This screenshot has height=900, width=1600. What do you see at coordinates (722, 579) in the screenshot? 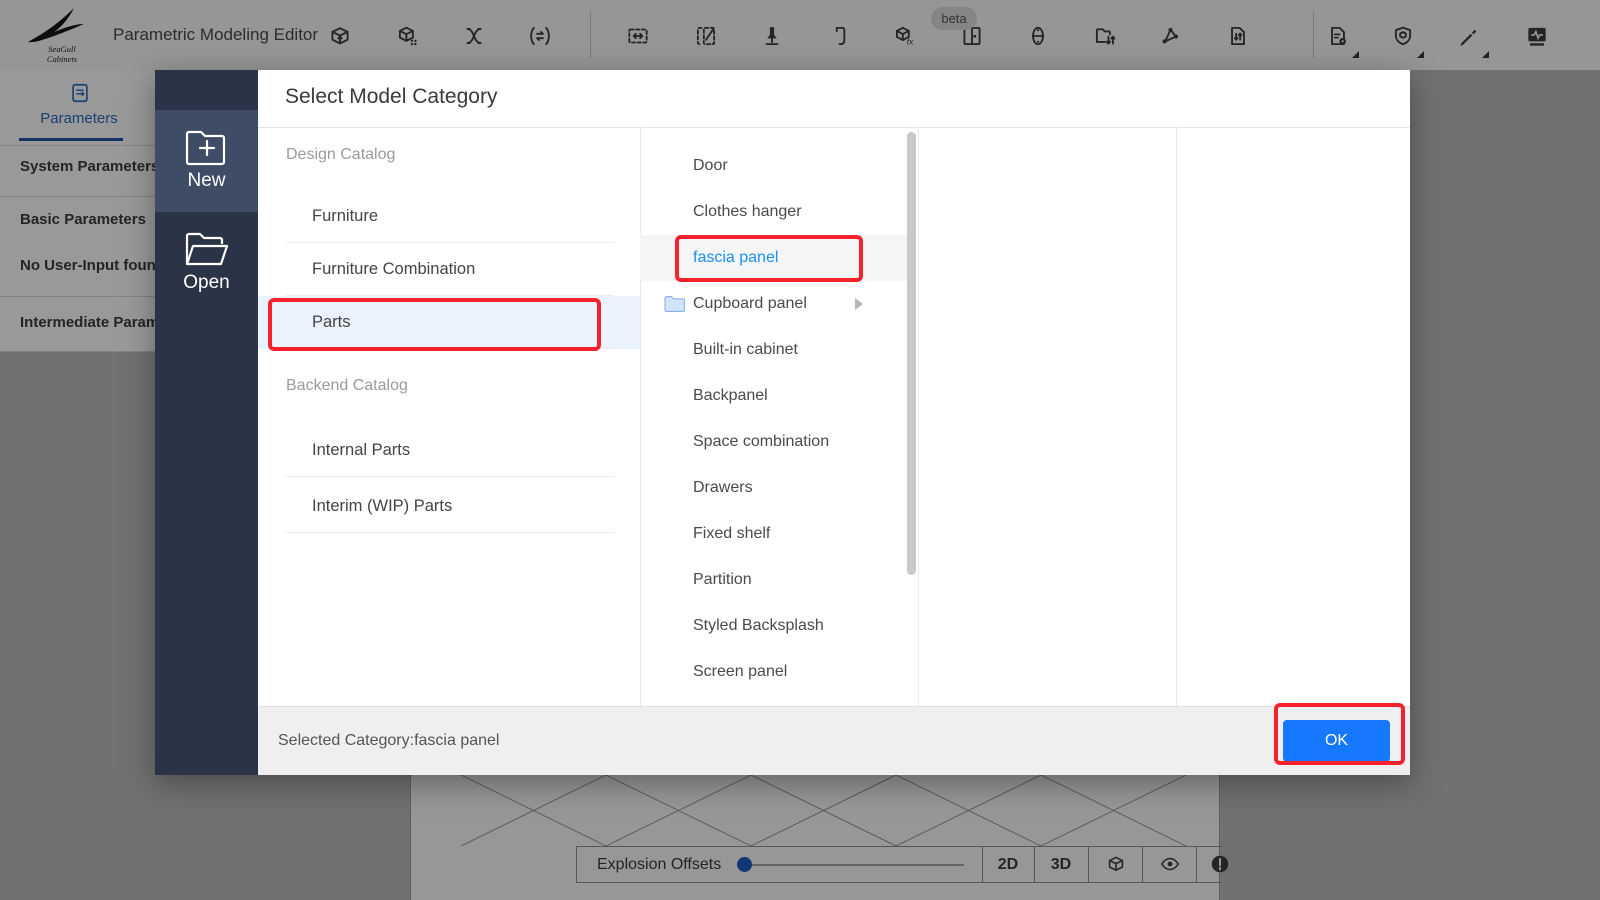
I see `subcategory-item-label: Partition` at bounding box center [722, 579].